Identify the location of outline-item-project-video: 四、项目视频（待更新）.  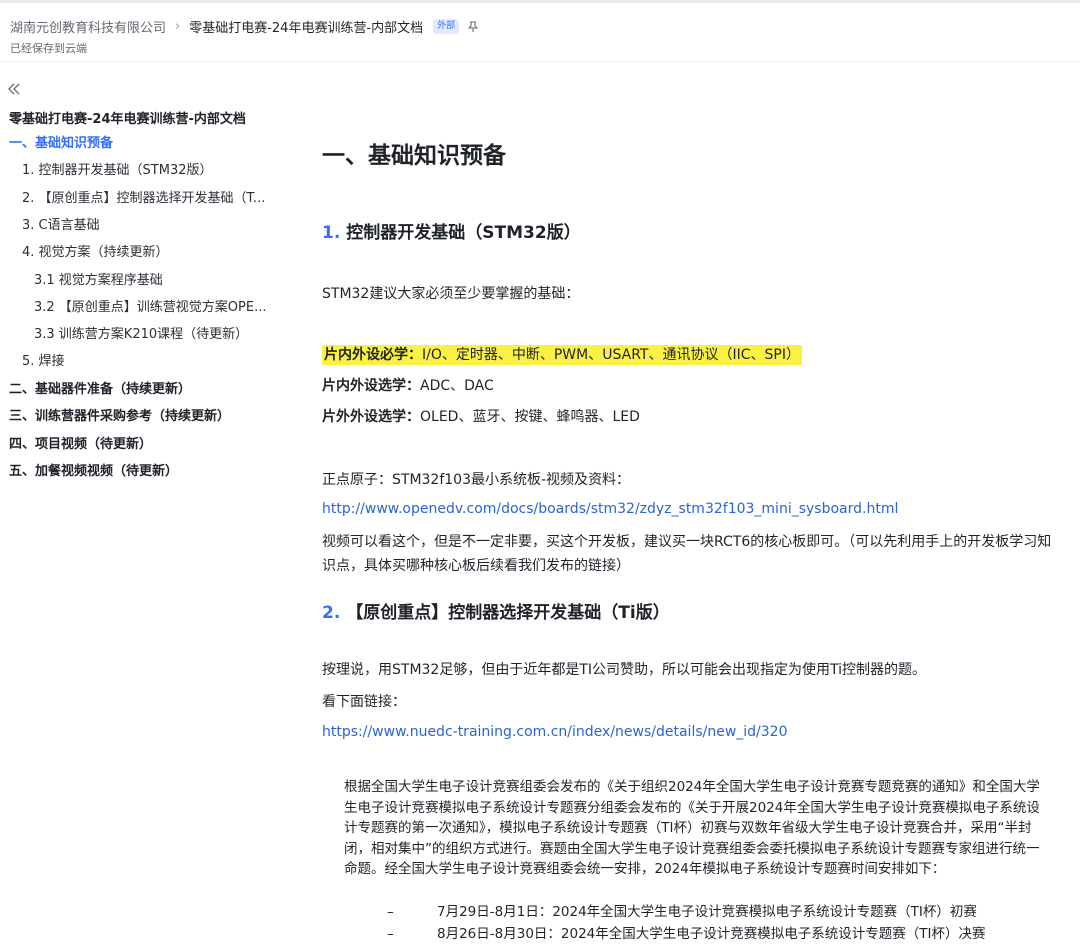
(80, 445).